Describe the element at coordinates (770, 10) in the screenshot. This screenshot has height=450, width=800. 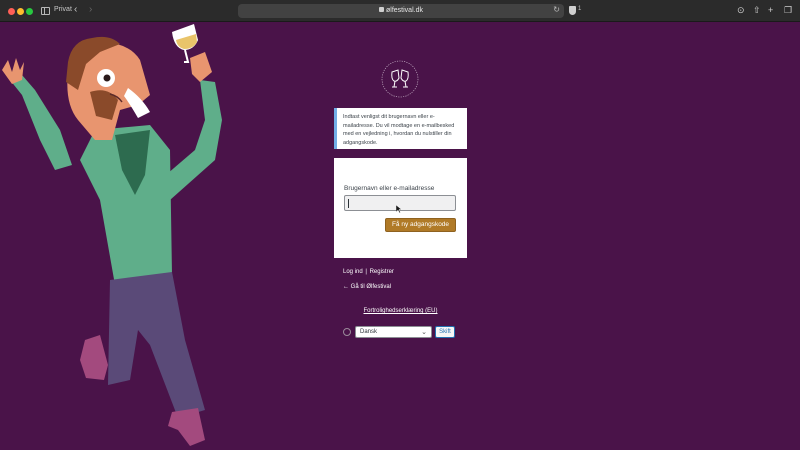
I see `new-tab-icon: +` at that location.